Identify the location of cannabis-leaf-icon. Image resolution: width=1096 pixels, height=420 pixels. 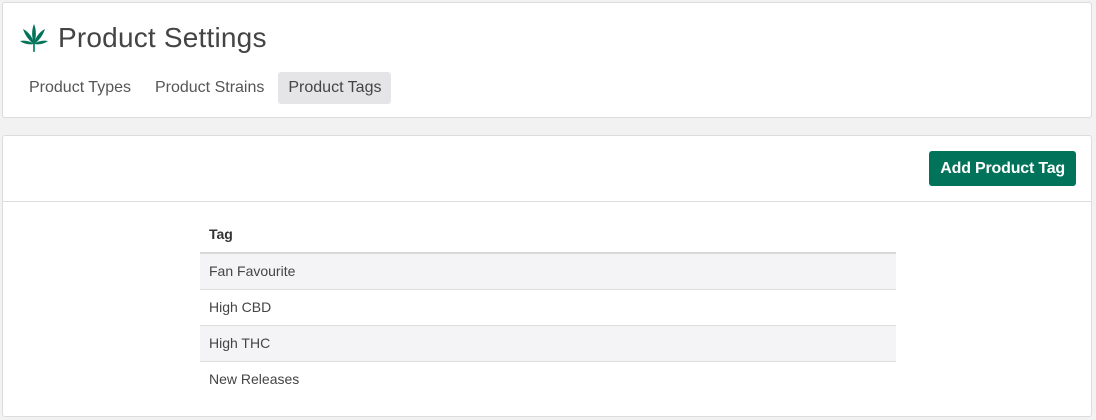
(34, 38).